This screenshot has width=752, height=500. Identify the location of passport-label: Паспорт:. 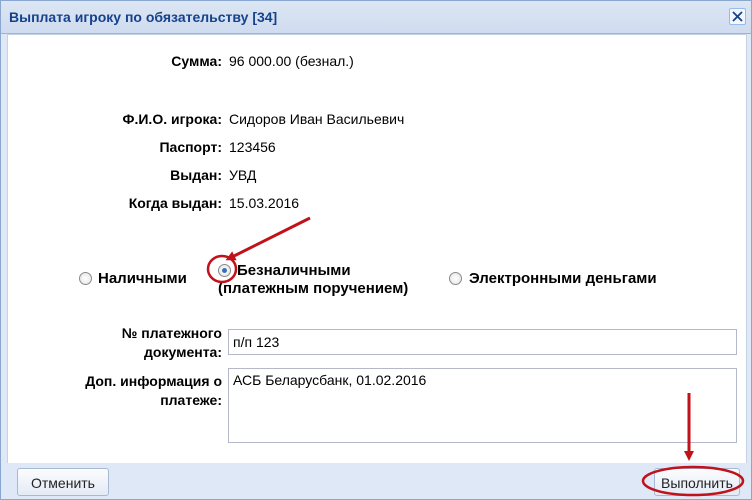
(190, 147).